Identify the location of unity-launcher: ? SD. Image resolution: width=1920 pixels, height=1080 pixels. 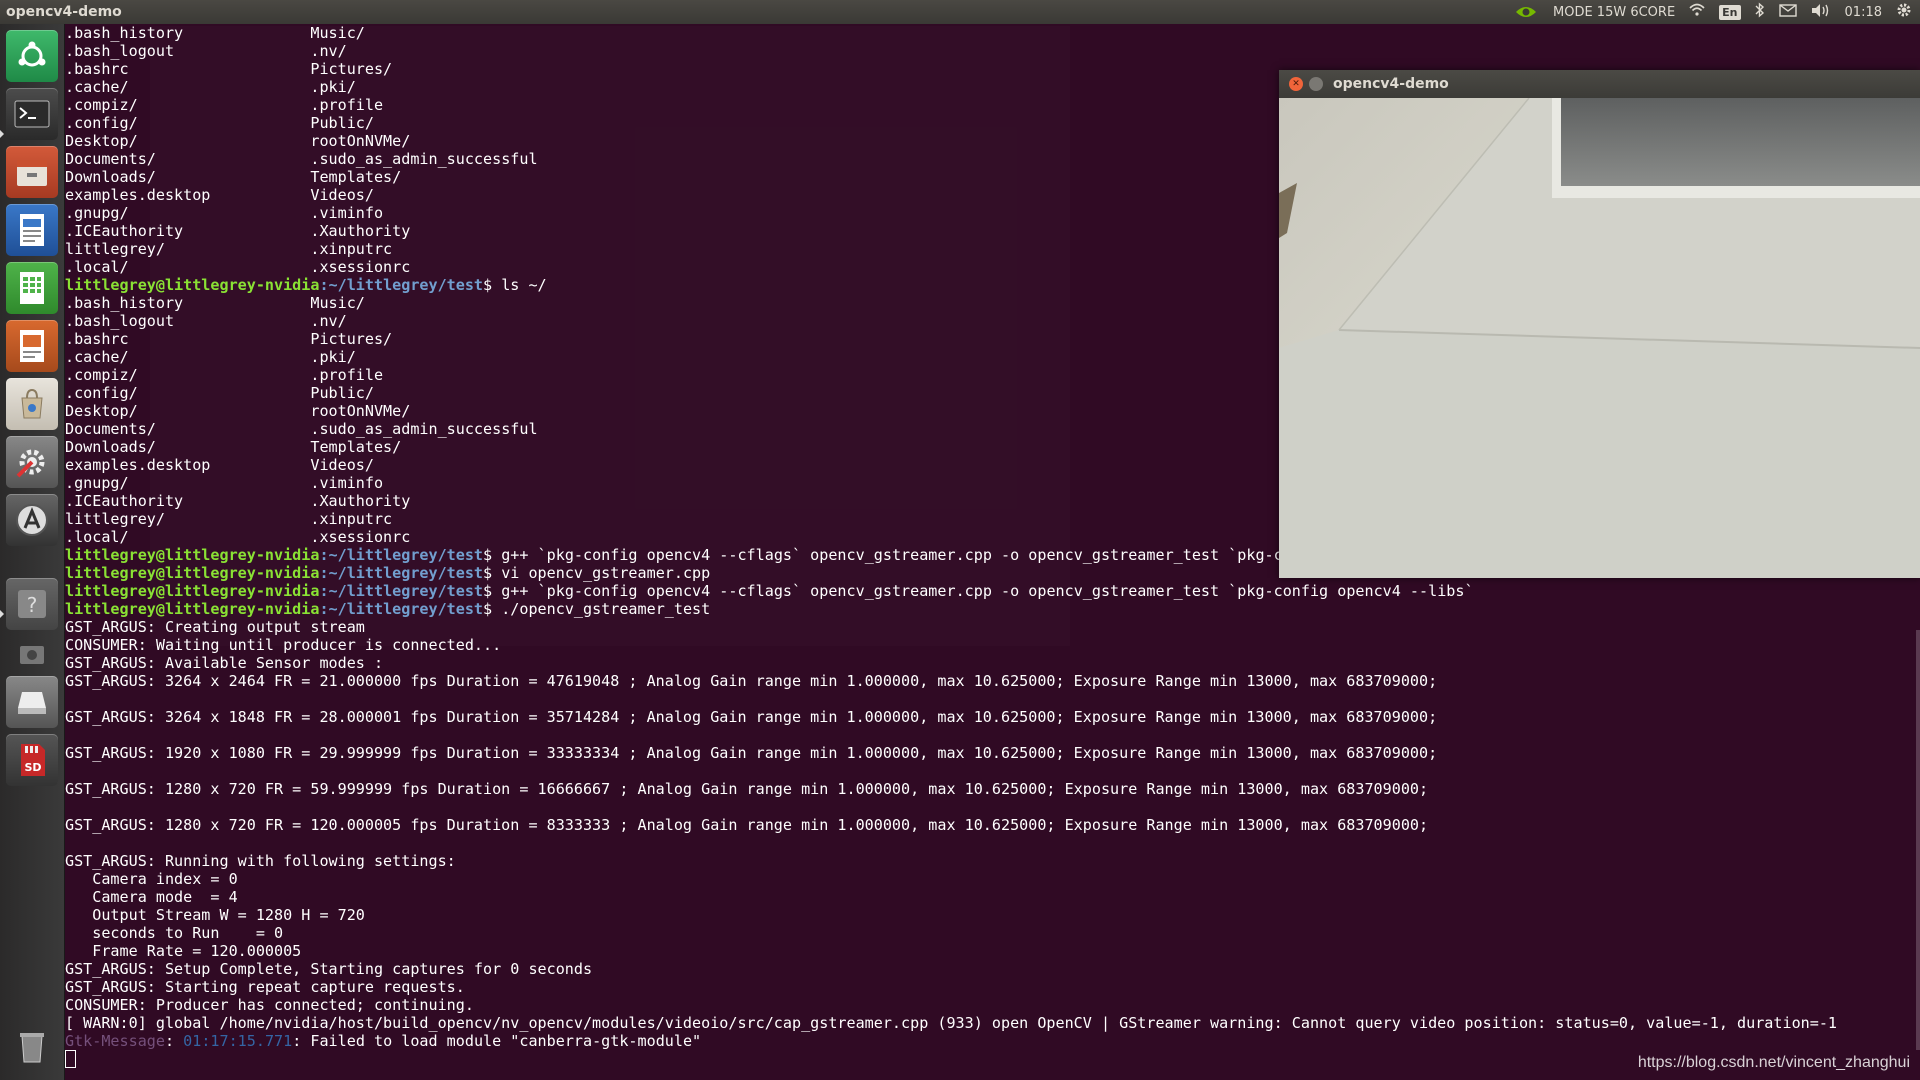
(32, 552).